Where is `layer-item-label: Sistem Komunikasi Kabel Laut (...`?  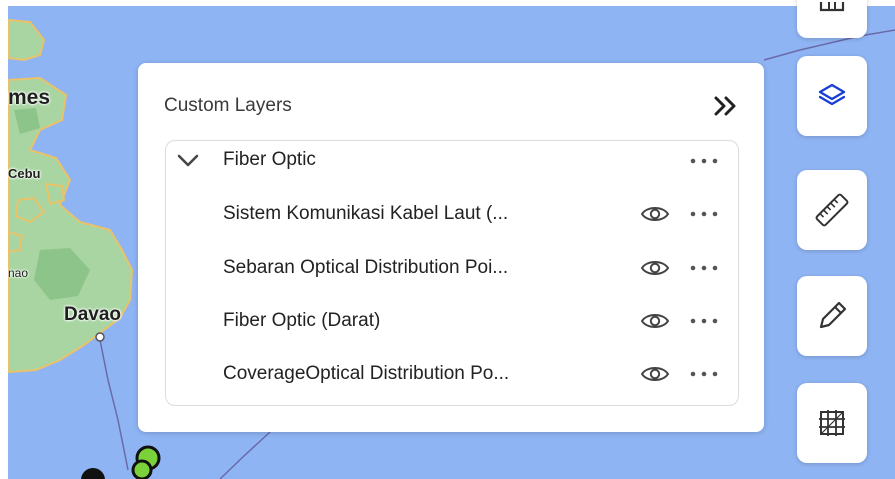 layer-item-label: Sistem Komunikasi Kabel Laut (... is located at coordinates (366, 213).